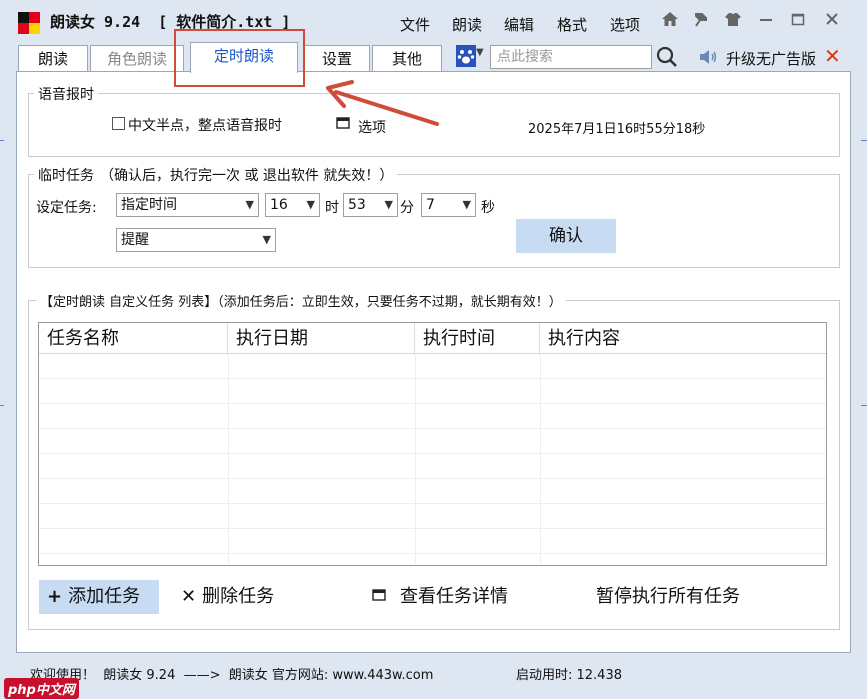 Image resolution: width=867 pixels, height=699 pixels. Describe the element at coordinates (196, 240) in the screenshot. I see `task-action-select: 提醒 ▼` at that location.